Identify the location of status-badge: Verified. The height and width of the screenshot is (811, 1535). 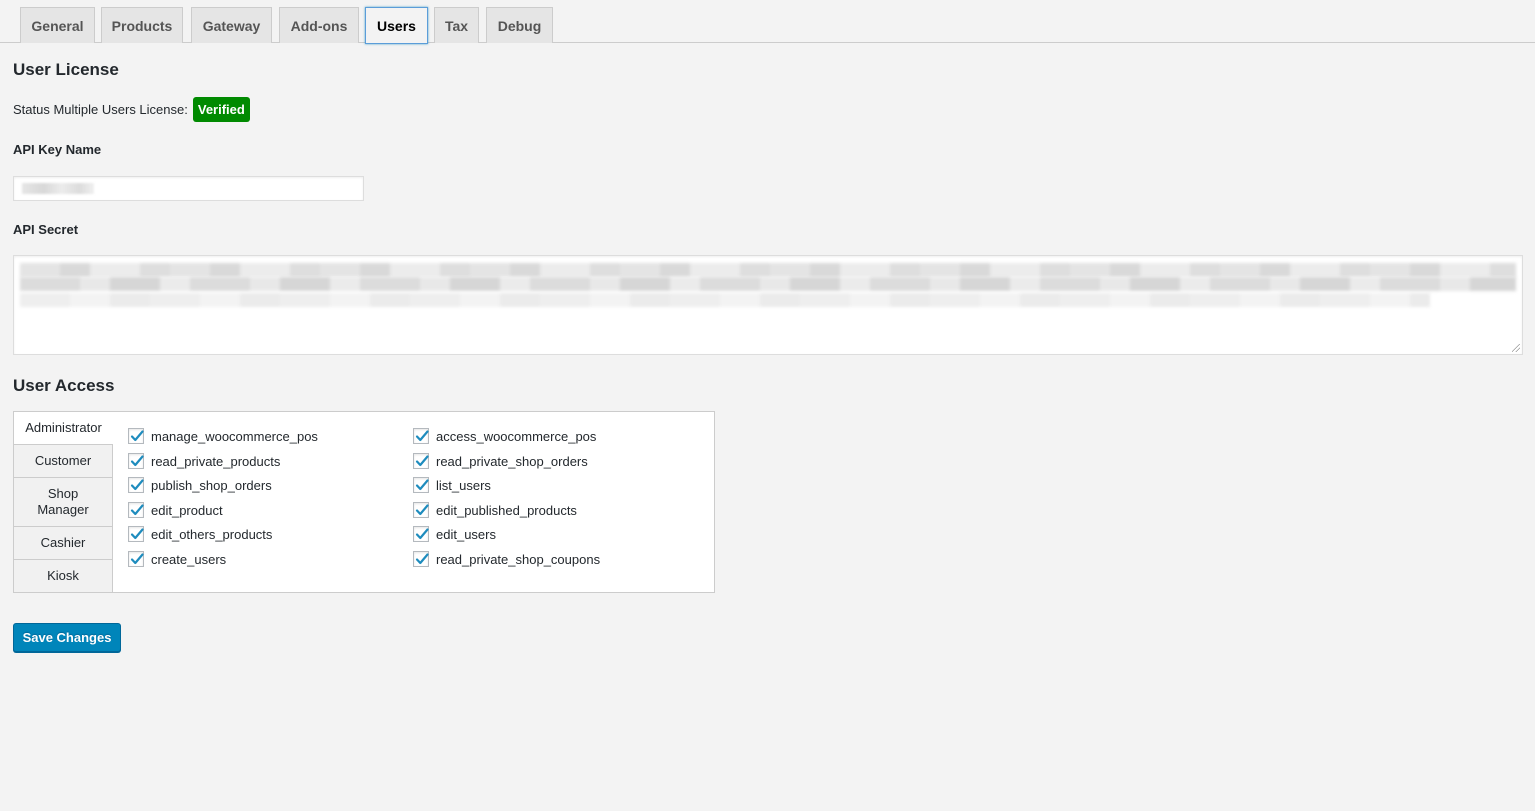
(221, 109).